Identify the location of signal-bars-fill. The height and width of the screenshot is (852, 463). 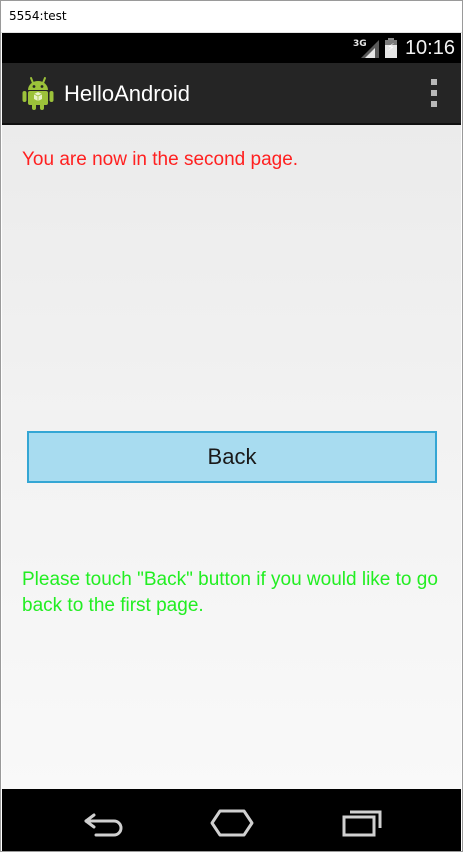
(369, 53).